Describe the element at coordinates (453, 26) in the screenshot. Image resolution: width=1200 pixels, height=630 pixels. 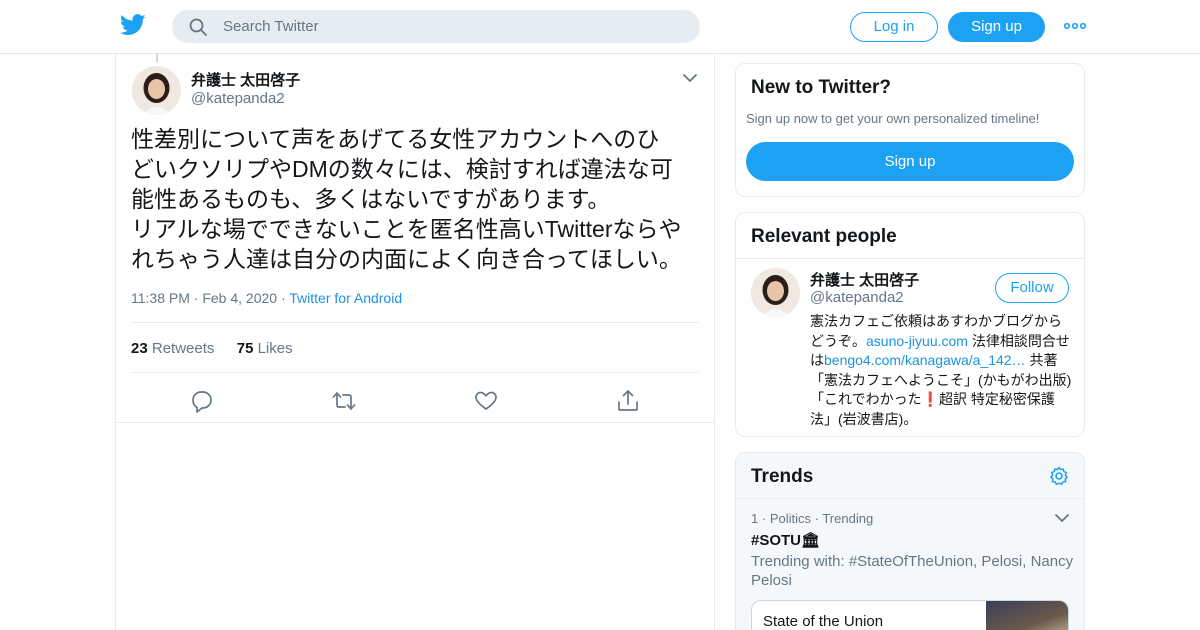
I see `search-input` at that location.